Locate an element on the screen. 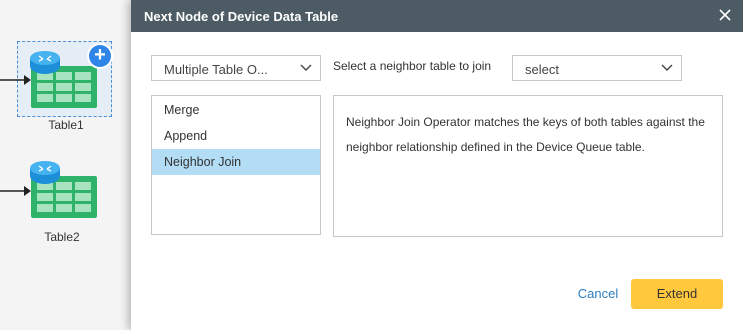  list-item-merge: Merge is located at coordinates (236, 110).